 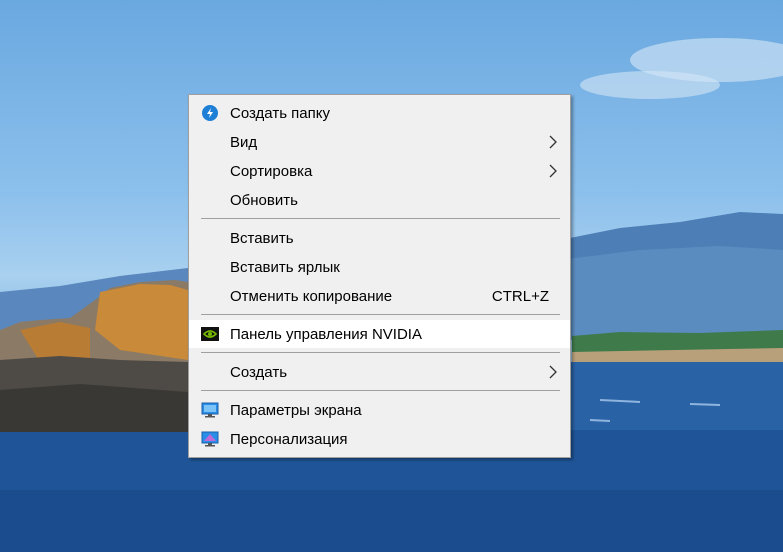 What do you see at coordinates (379, 113) in the screenshot?
I see `menu-item-new-folder: Создать папку` at bounding box center [379, 113].